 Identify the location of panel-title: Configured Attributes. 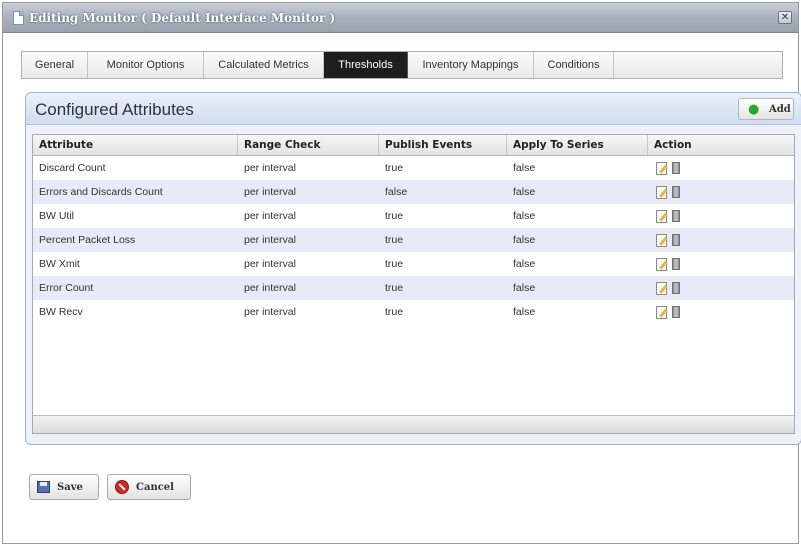
(114, 109).